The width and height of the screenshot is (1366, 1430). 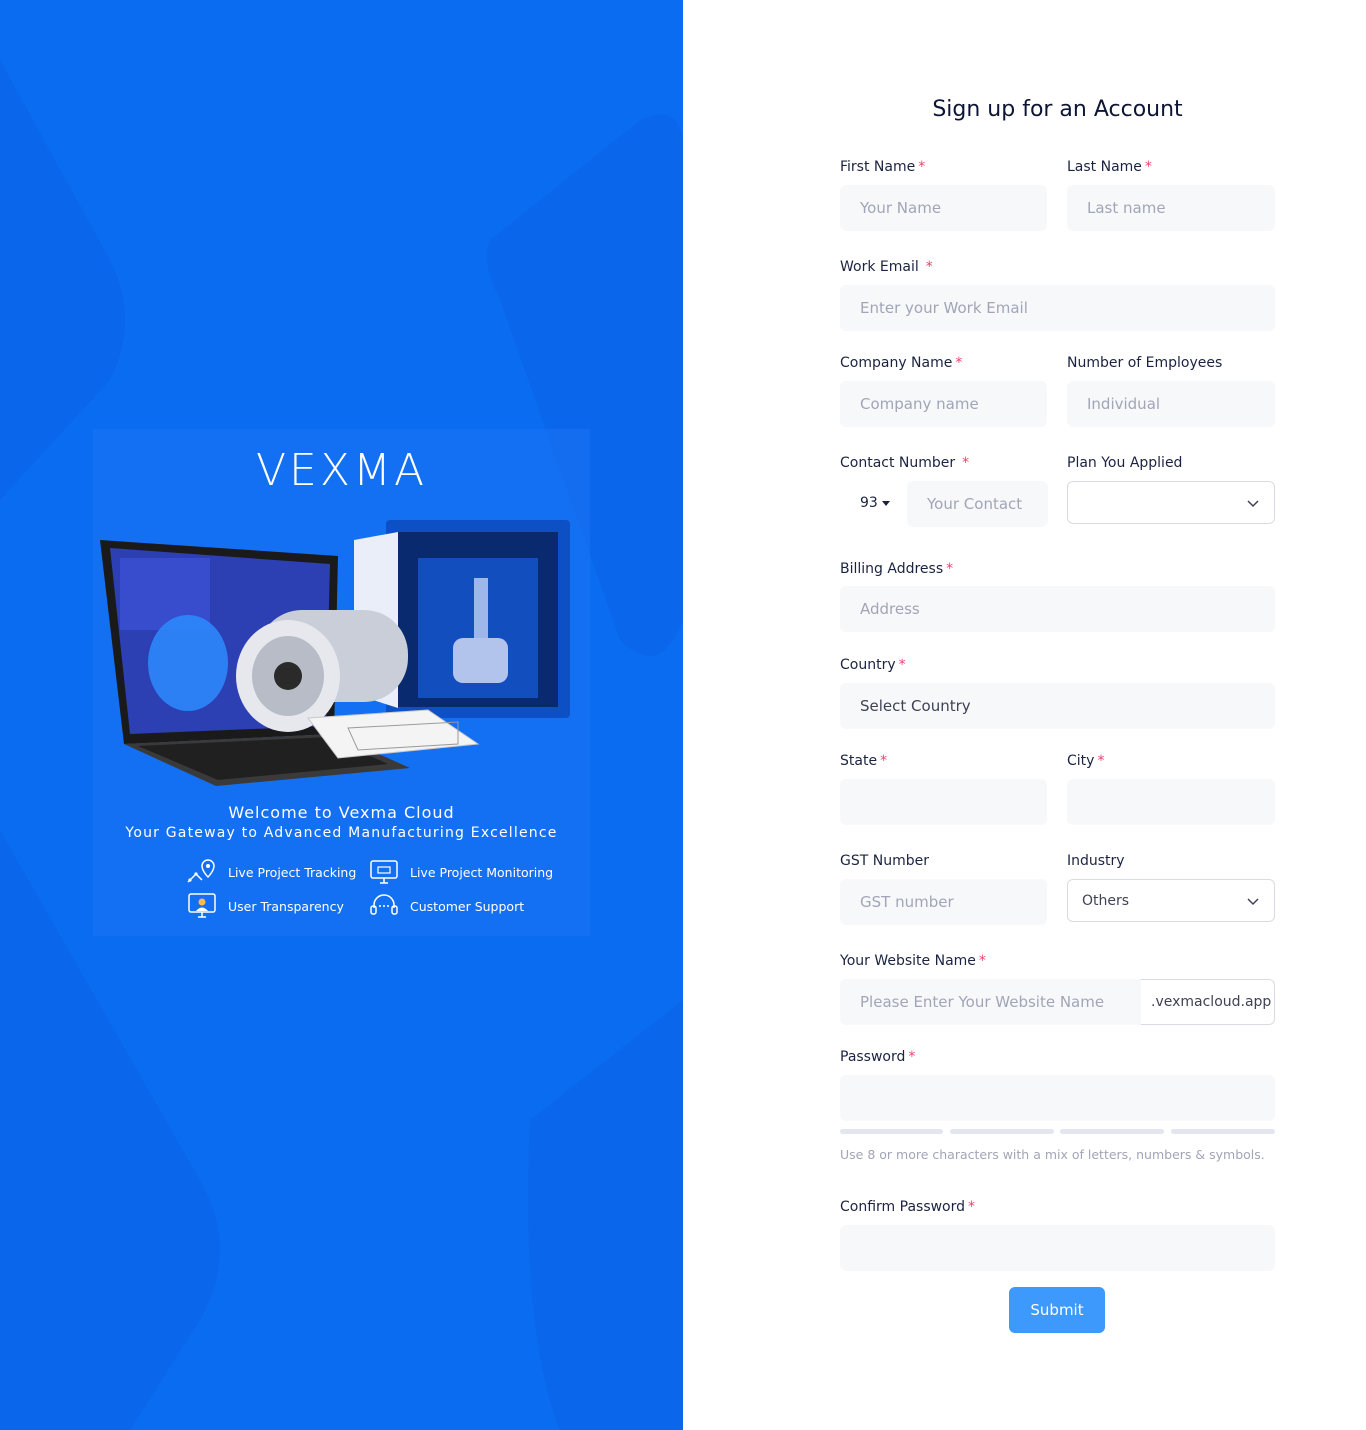 I want to click on country-code-dropdown: 93, so click(x=875, y=503).